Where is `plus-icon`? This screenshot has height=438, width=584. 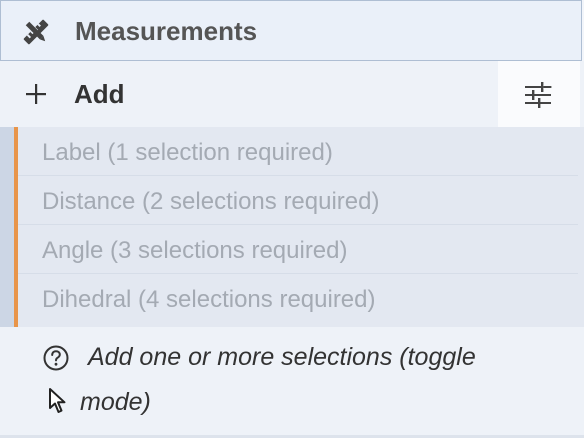 plus-icon is located at coordinates (36, 94).